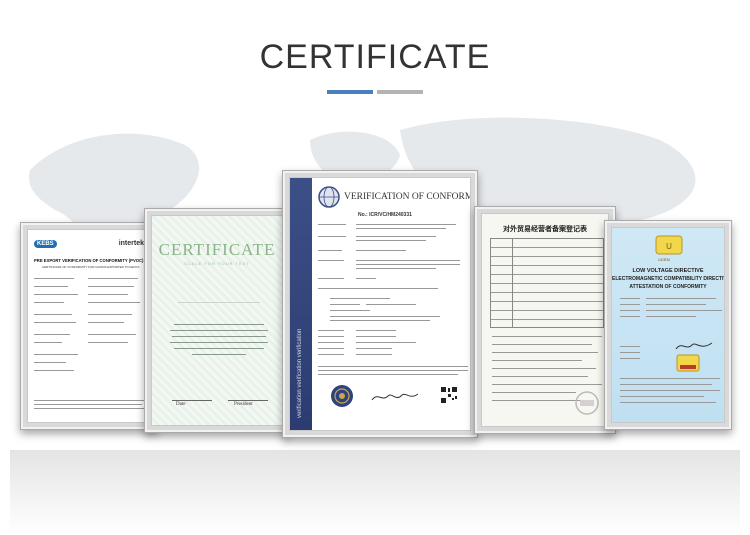 This screenshot has width=750, height=535. I want to click on globe-emblem-icon, so click(329, 197).